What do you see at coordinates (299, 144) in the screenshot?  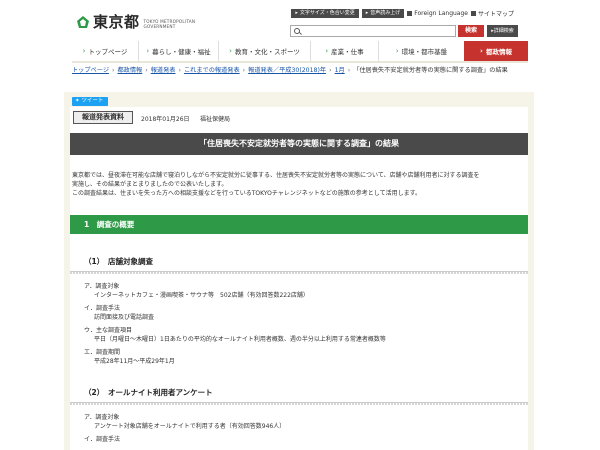 I see `page-title: 「住居喪失不安定就労者等の実態に関する調査」の結果` at bounding box center [299, 144].